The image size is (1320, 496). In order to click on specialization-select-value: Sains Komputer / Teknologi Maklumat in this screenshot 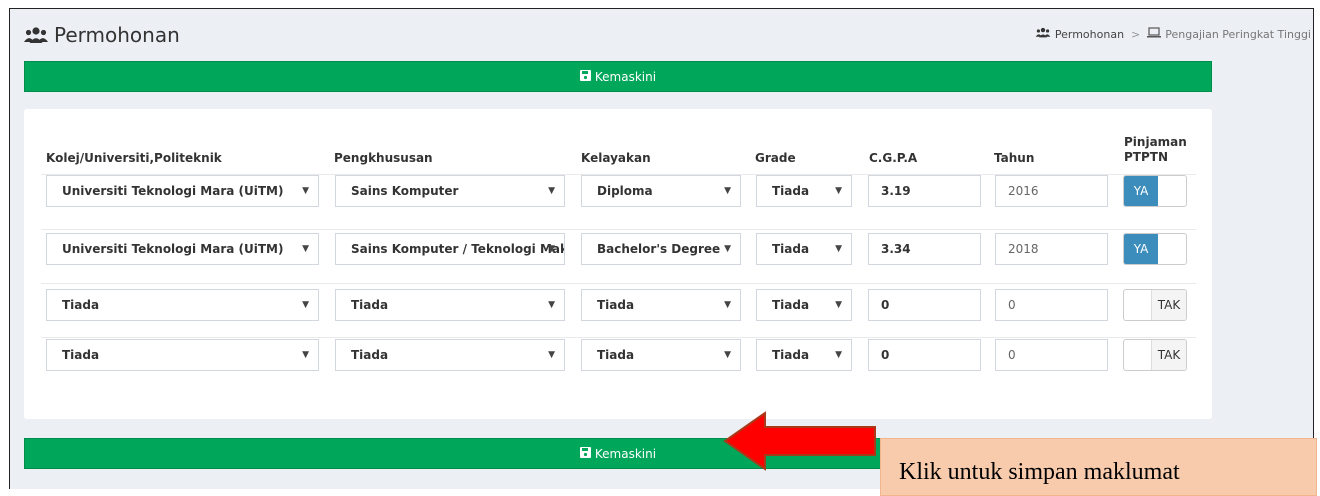, I will do `click(457, 249)`.